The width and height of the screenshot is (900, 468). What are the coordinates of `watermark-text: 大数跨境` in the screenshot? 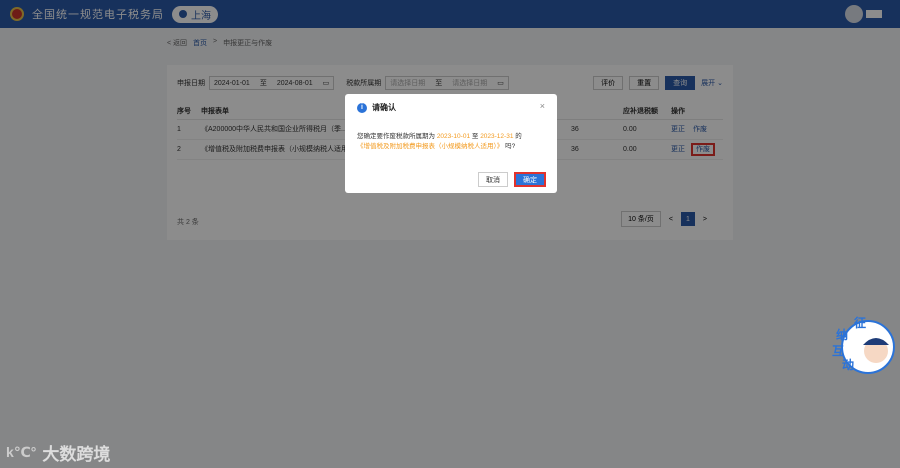 It's located at (76, 454).